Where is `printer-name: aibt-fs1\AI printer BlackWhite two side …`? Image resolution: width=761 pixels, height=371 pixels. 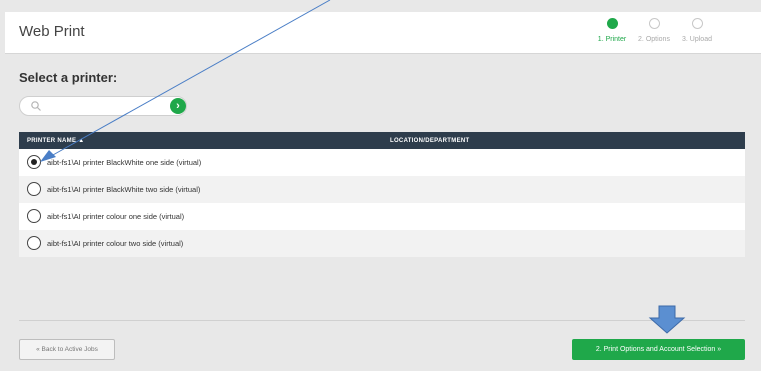
printer-name: aibt-fs1\AI printer BlackWhite two side … is located at coordinates (124, 189).